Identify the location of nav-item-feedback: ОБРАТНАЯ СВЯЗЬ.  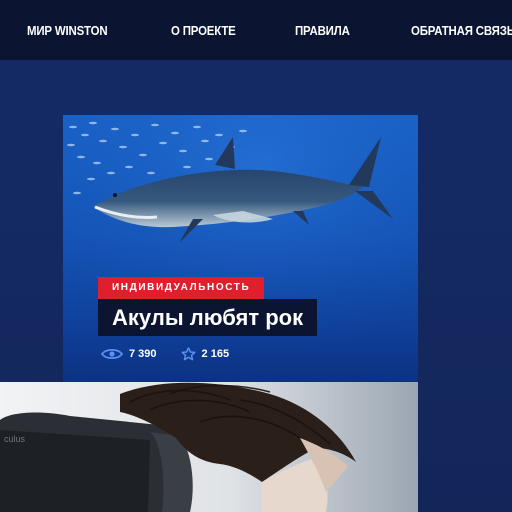
(461, 30).